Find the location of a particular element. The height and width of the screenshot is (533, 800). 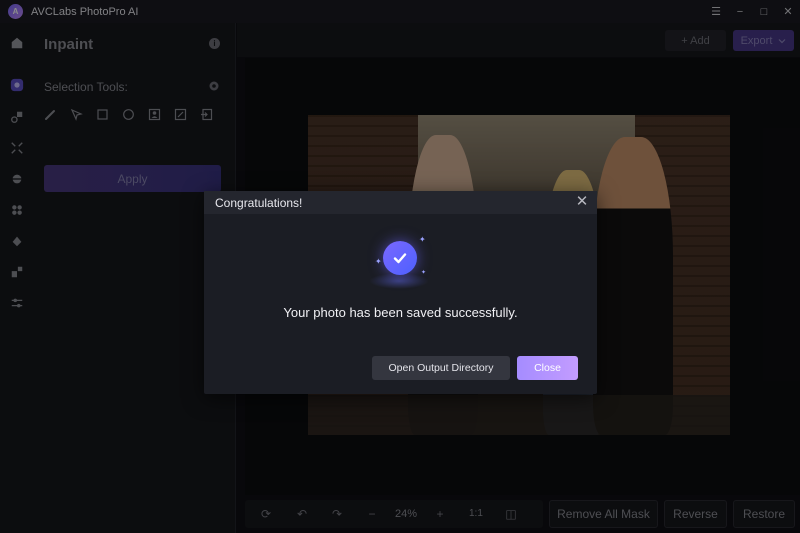

dialog-message: Your photo has been saved successfully. is located at coordinates (400, 312).